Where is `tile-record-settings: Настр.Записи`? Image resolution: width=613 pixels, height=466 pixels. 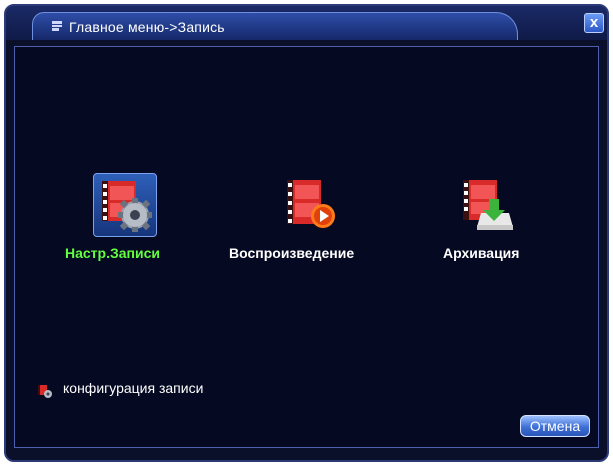 tile-record-settings: Настр.Записи is located at coordinates (131, 218).